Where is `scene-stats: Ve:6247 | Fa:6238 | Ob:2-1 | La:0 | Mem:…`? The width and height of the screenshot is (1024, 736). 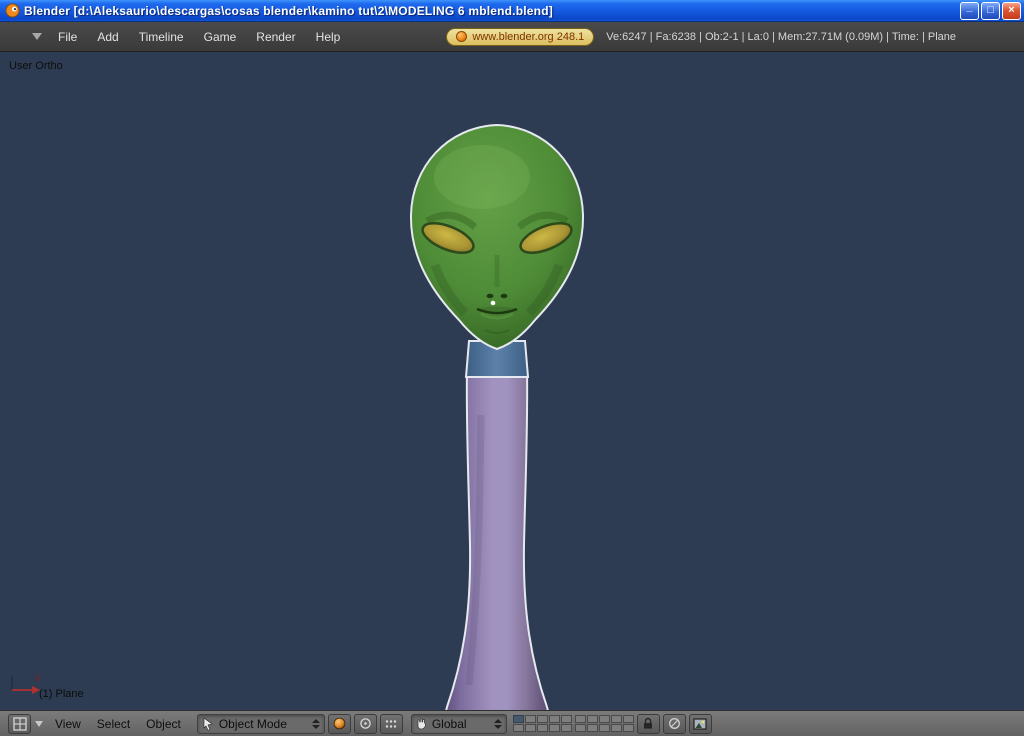 scene-stats: Ve:6247 | Fa:6238 | Ob:2-1 | La:0 | Mem:… is located at coordinates (781, 36).